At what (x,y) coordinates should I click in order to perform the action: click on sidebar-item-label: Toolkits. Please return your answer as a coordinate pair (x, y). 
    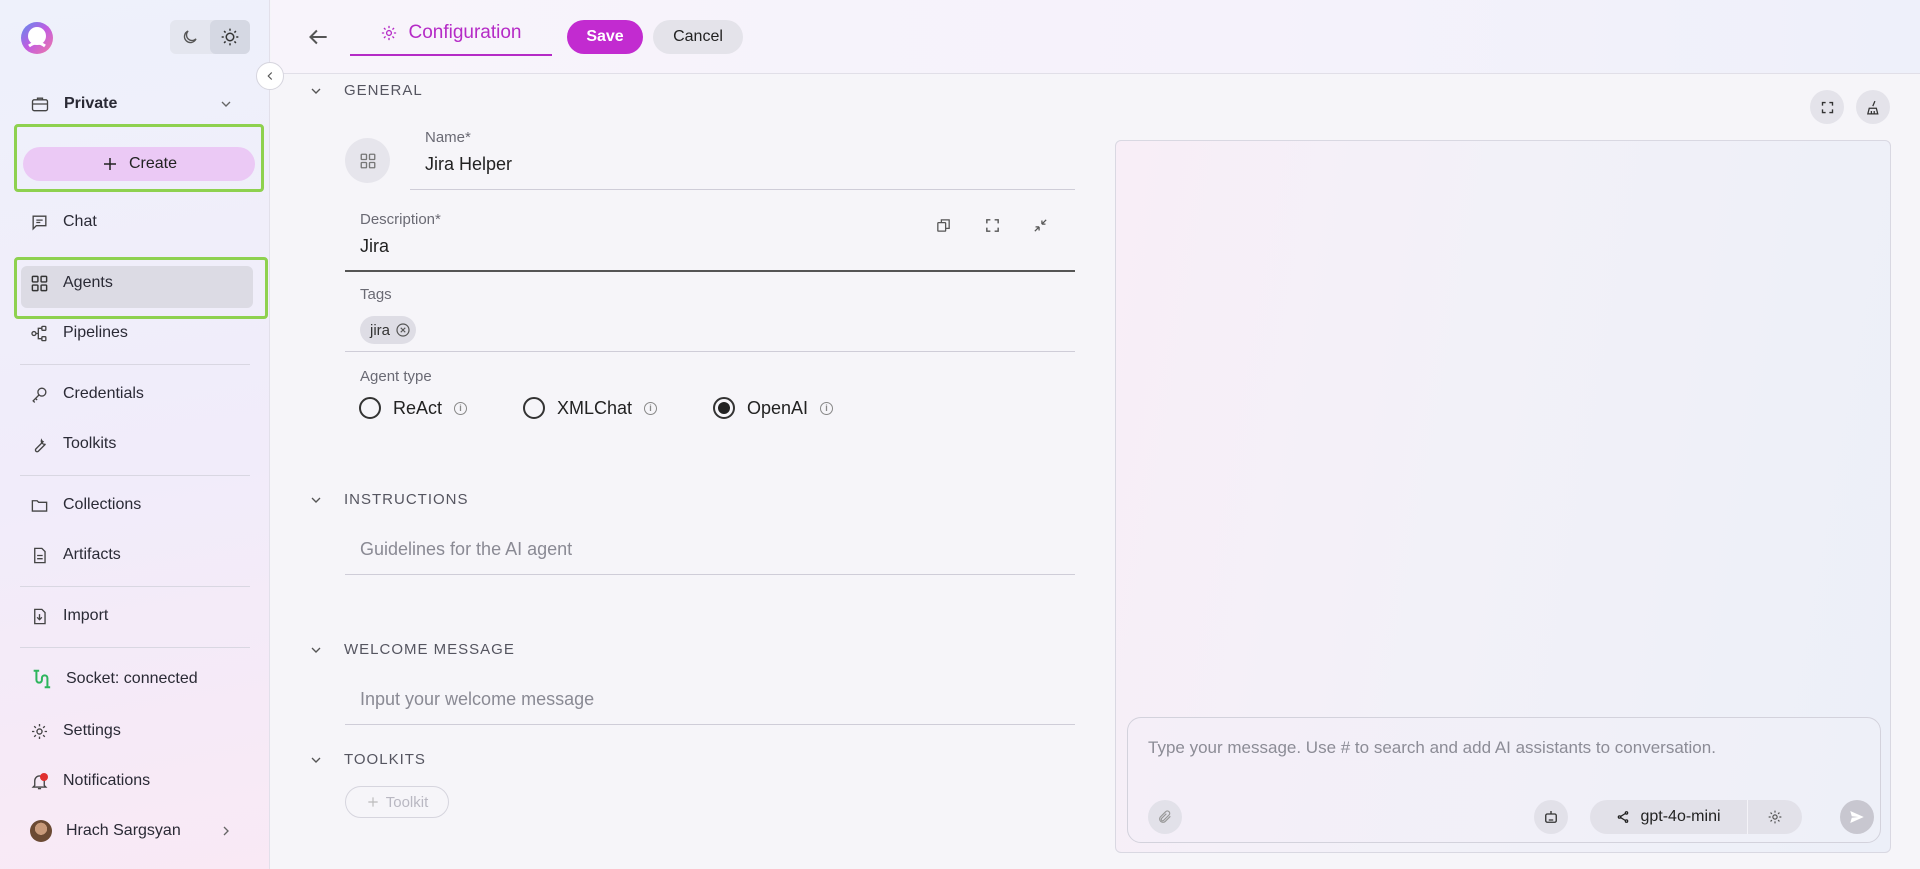
    Looking at the image, I should click on (90, 443).